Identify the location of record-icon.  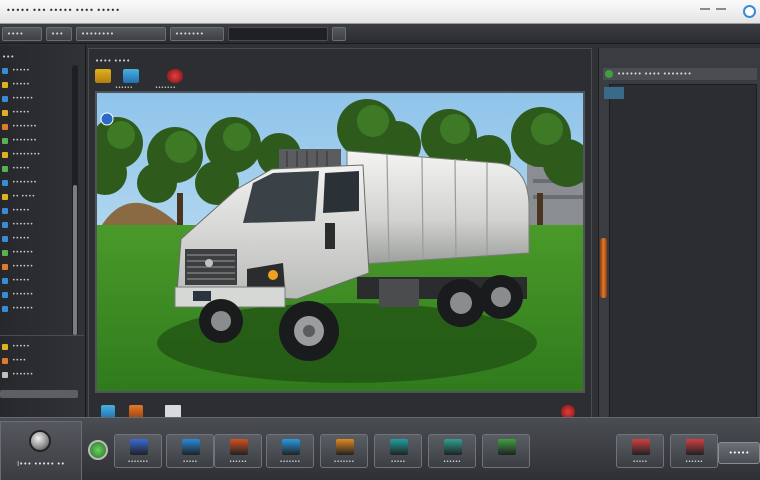
(175, 76).